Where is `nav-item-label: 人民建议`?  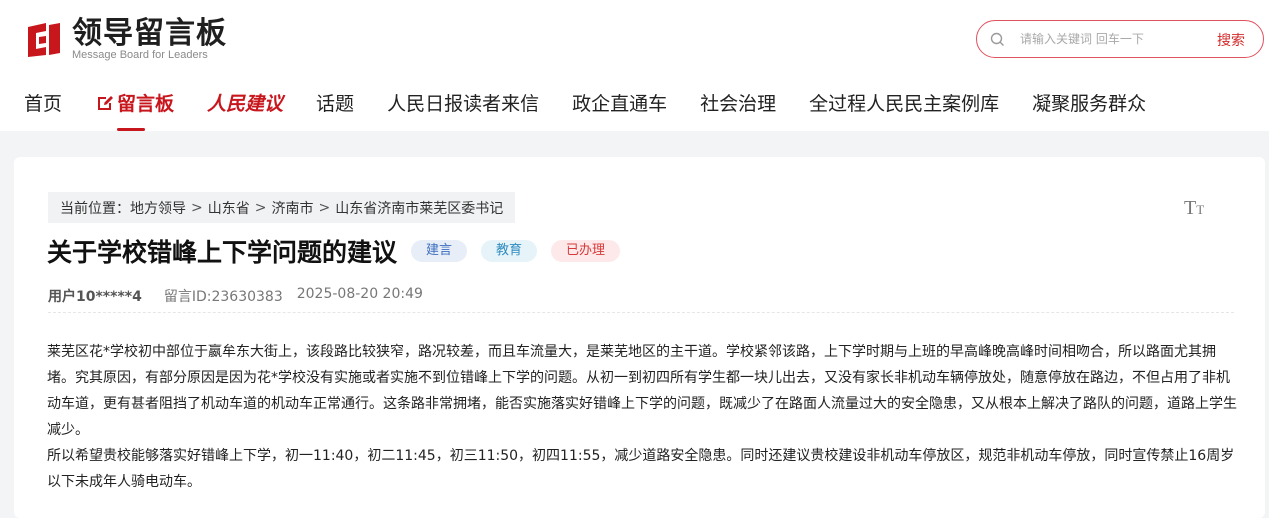
nav-item-label: 人民建议 is located at coordinates (245, 104).